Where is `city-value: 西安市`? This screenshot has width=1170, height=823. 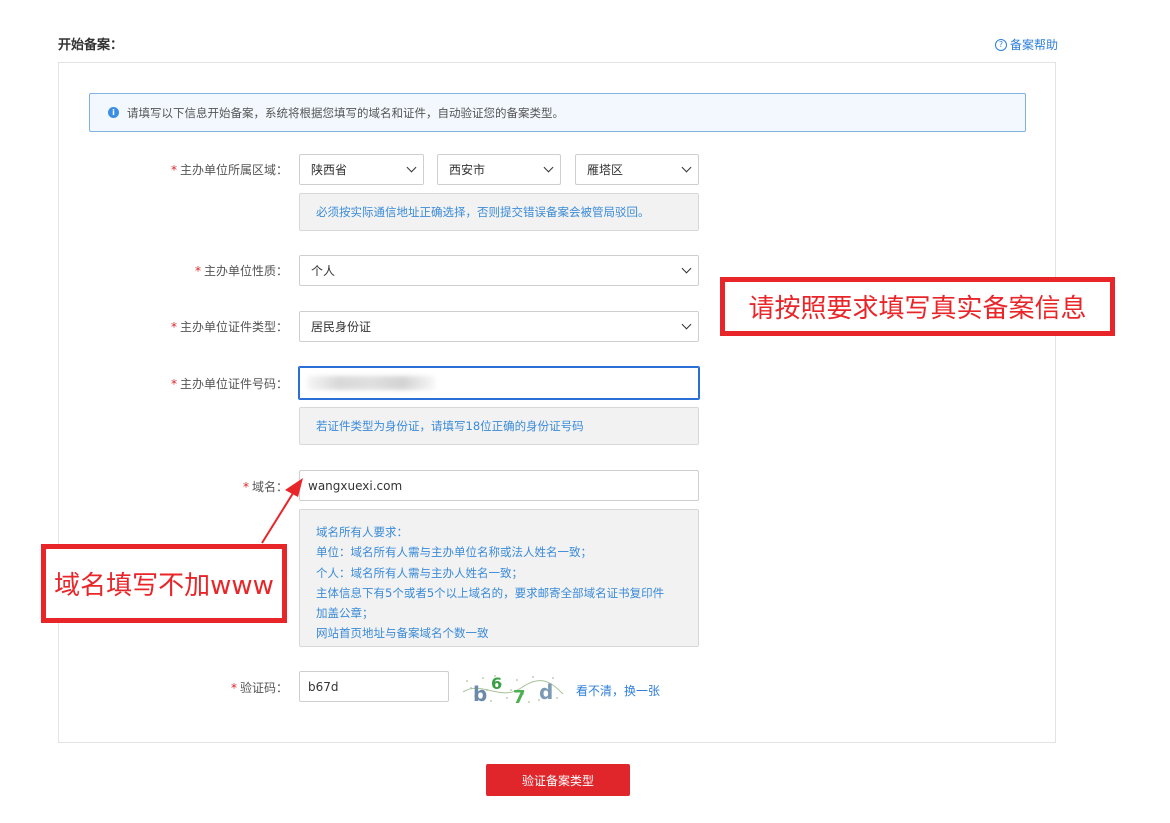 city-value: 西安市 is located at coordinates (467, 170).